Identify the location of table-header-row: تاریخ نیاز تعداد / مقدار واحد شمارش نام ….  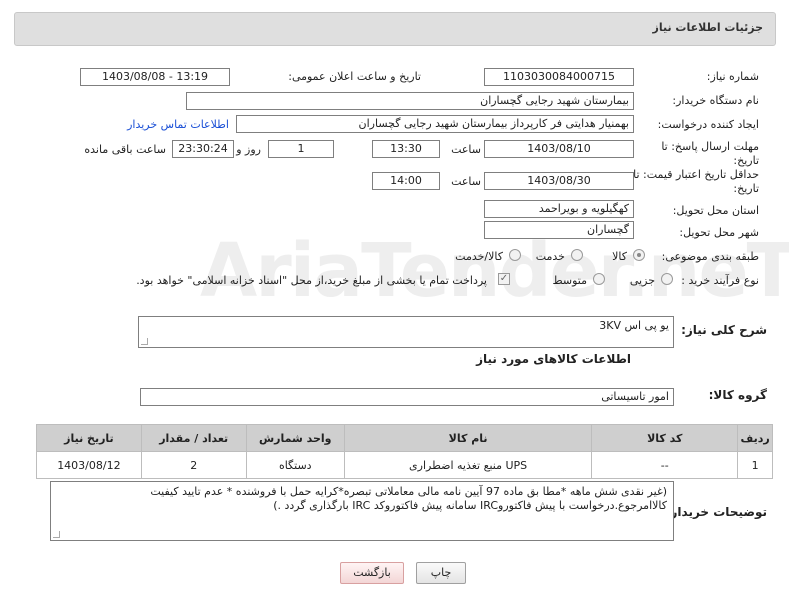
(404, 438).